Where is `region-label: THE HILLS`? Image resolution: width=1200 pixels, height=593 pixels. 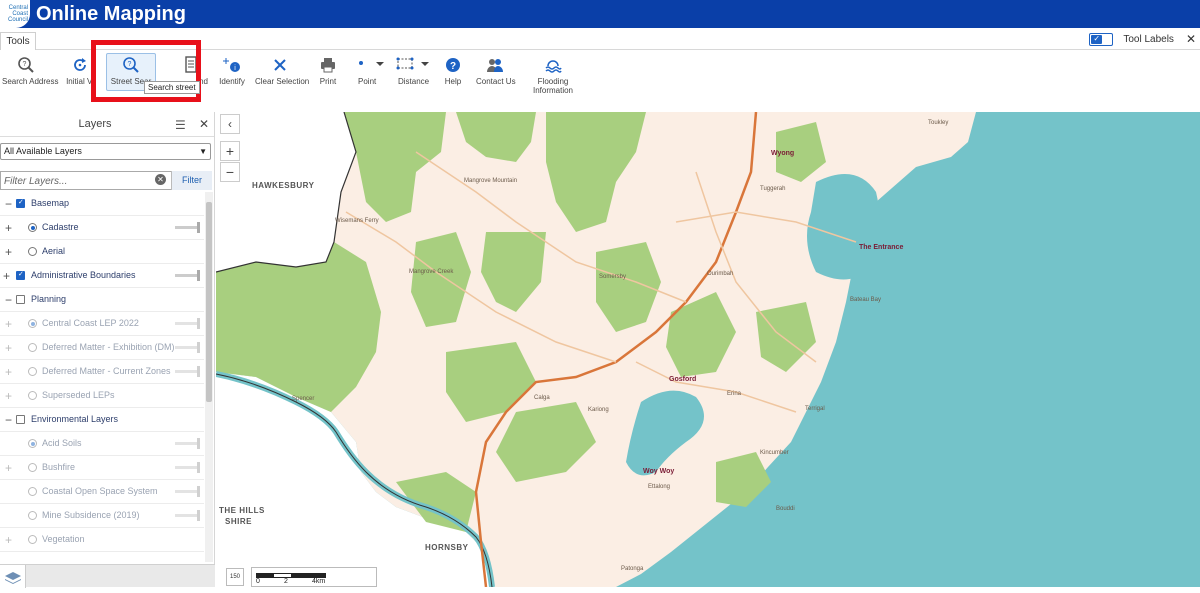
region-label: THE HILLS is located at coordinates (242, 510).